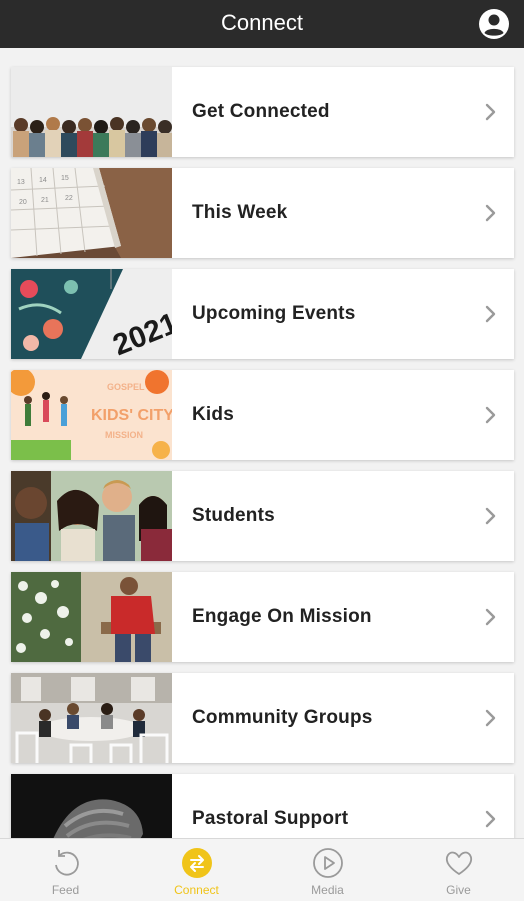 This screenshot has height=901, width=524. What do you see at coordinates (91, 617) in the screenshot?
I see `mission-work-photo` at bounding box center [91, 617].